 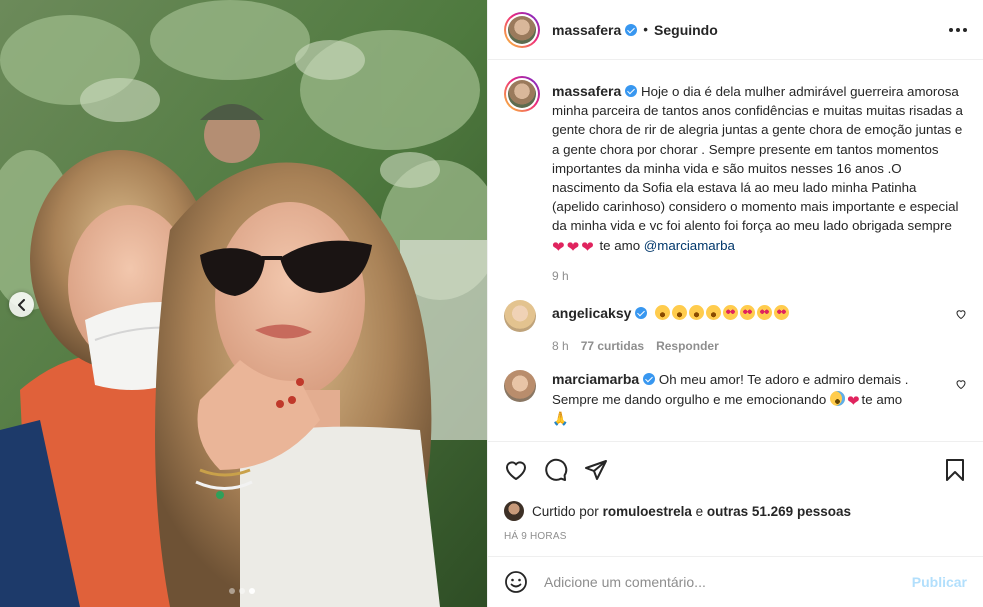 What do you see at coordinates (595, 379) in the screenshot?
I see `comment-username: marciamarba` at bounding box center [595, 379].